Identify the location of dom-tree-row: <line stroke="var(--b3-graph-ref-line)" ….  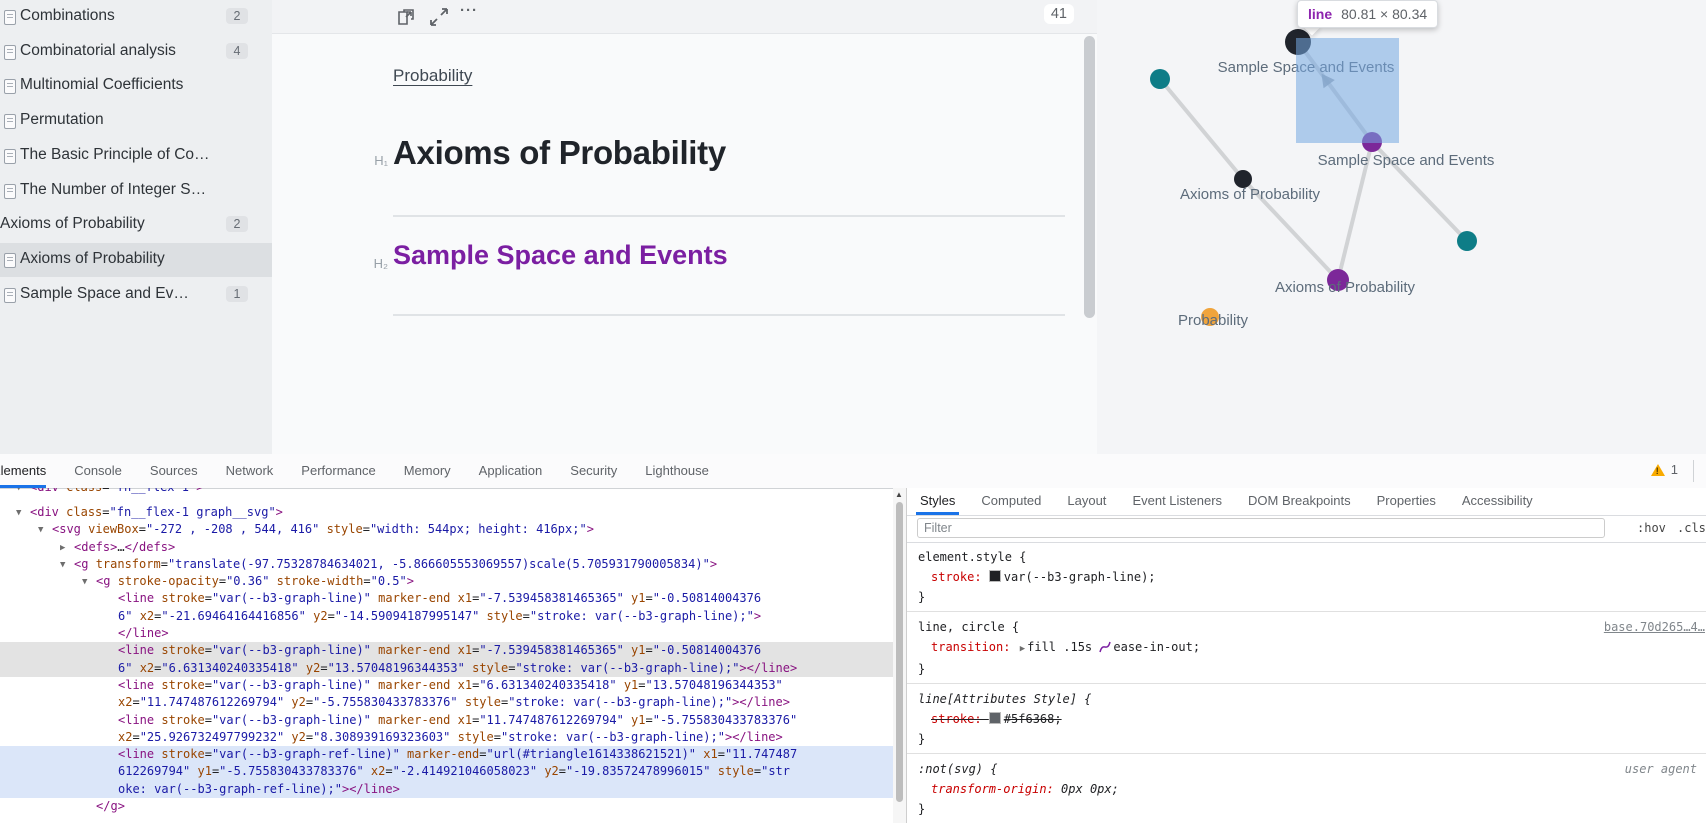
(446, 755).